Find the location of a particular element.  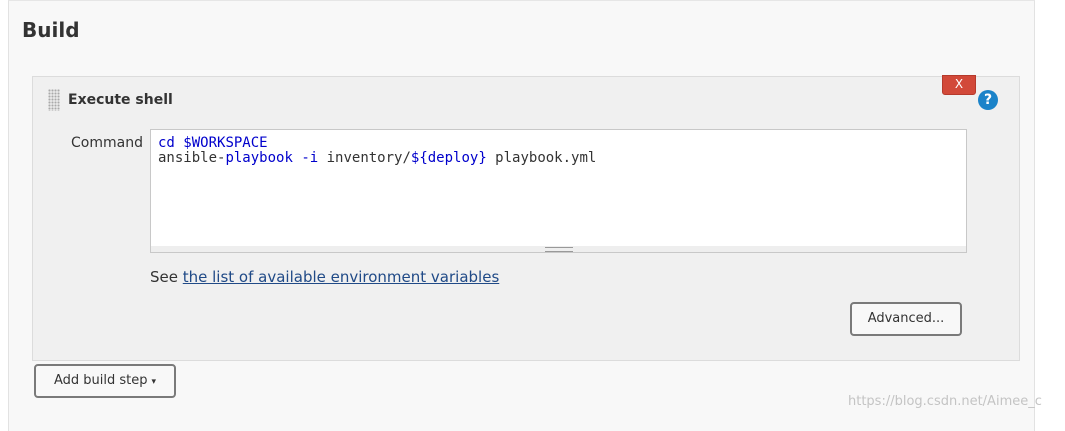

step-title: Execute shell is located at coordinates (120, 100).